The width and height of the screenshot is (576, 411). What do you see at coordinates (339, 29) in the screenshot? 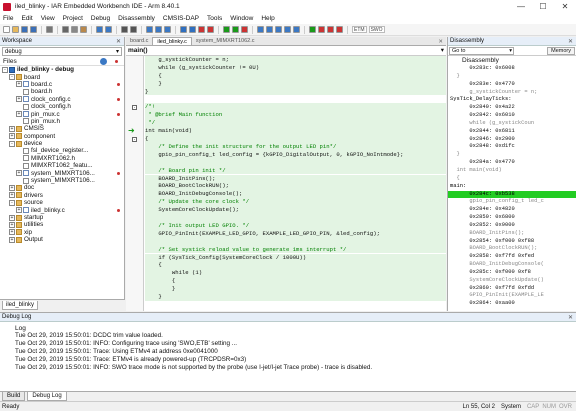
I see `stop-icon` at bounding box center [339, 29].